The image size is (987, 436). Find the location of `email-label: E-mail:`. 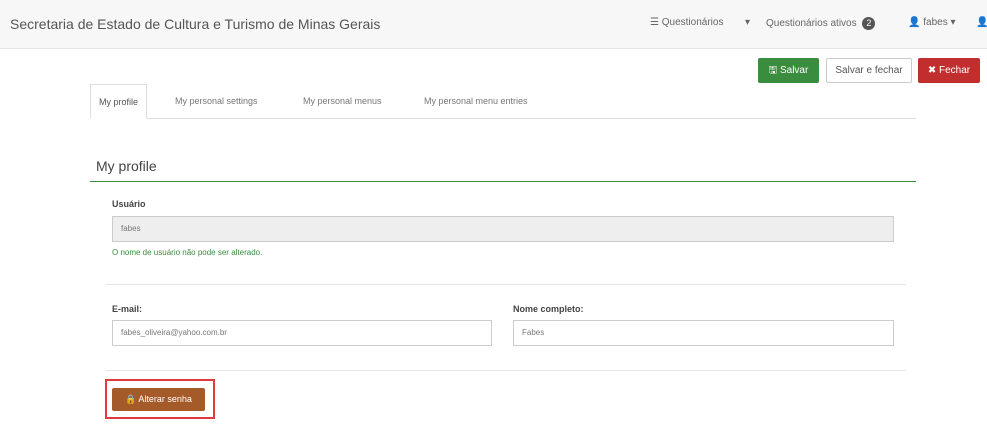

email-label: E-mail: is located at coordinates (127, 309).